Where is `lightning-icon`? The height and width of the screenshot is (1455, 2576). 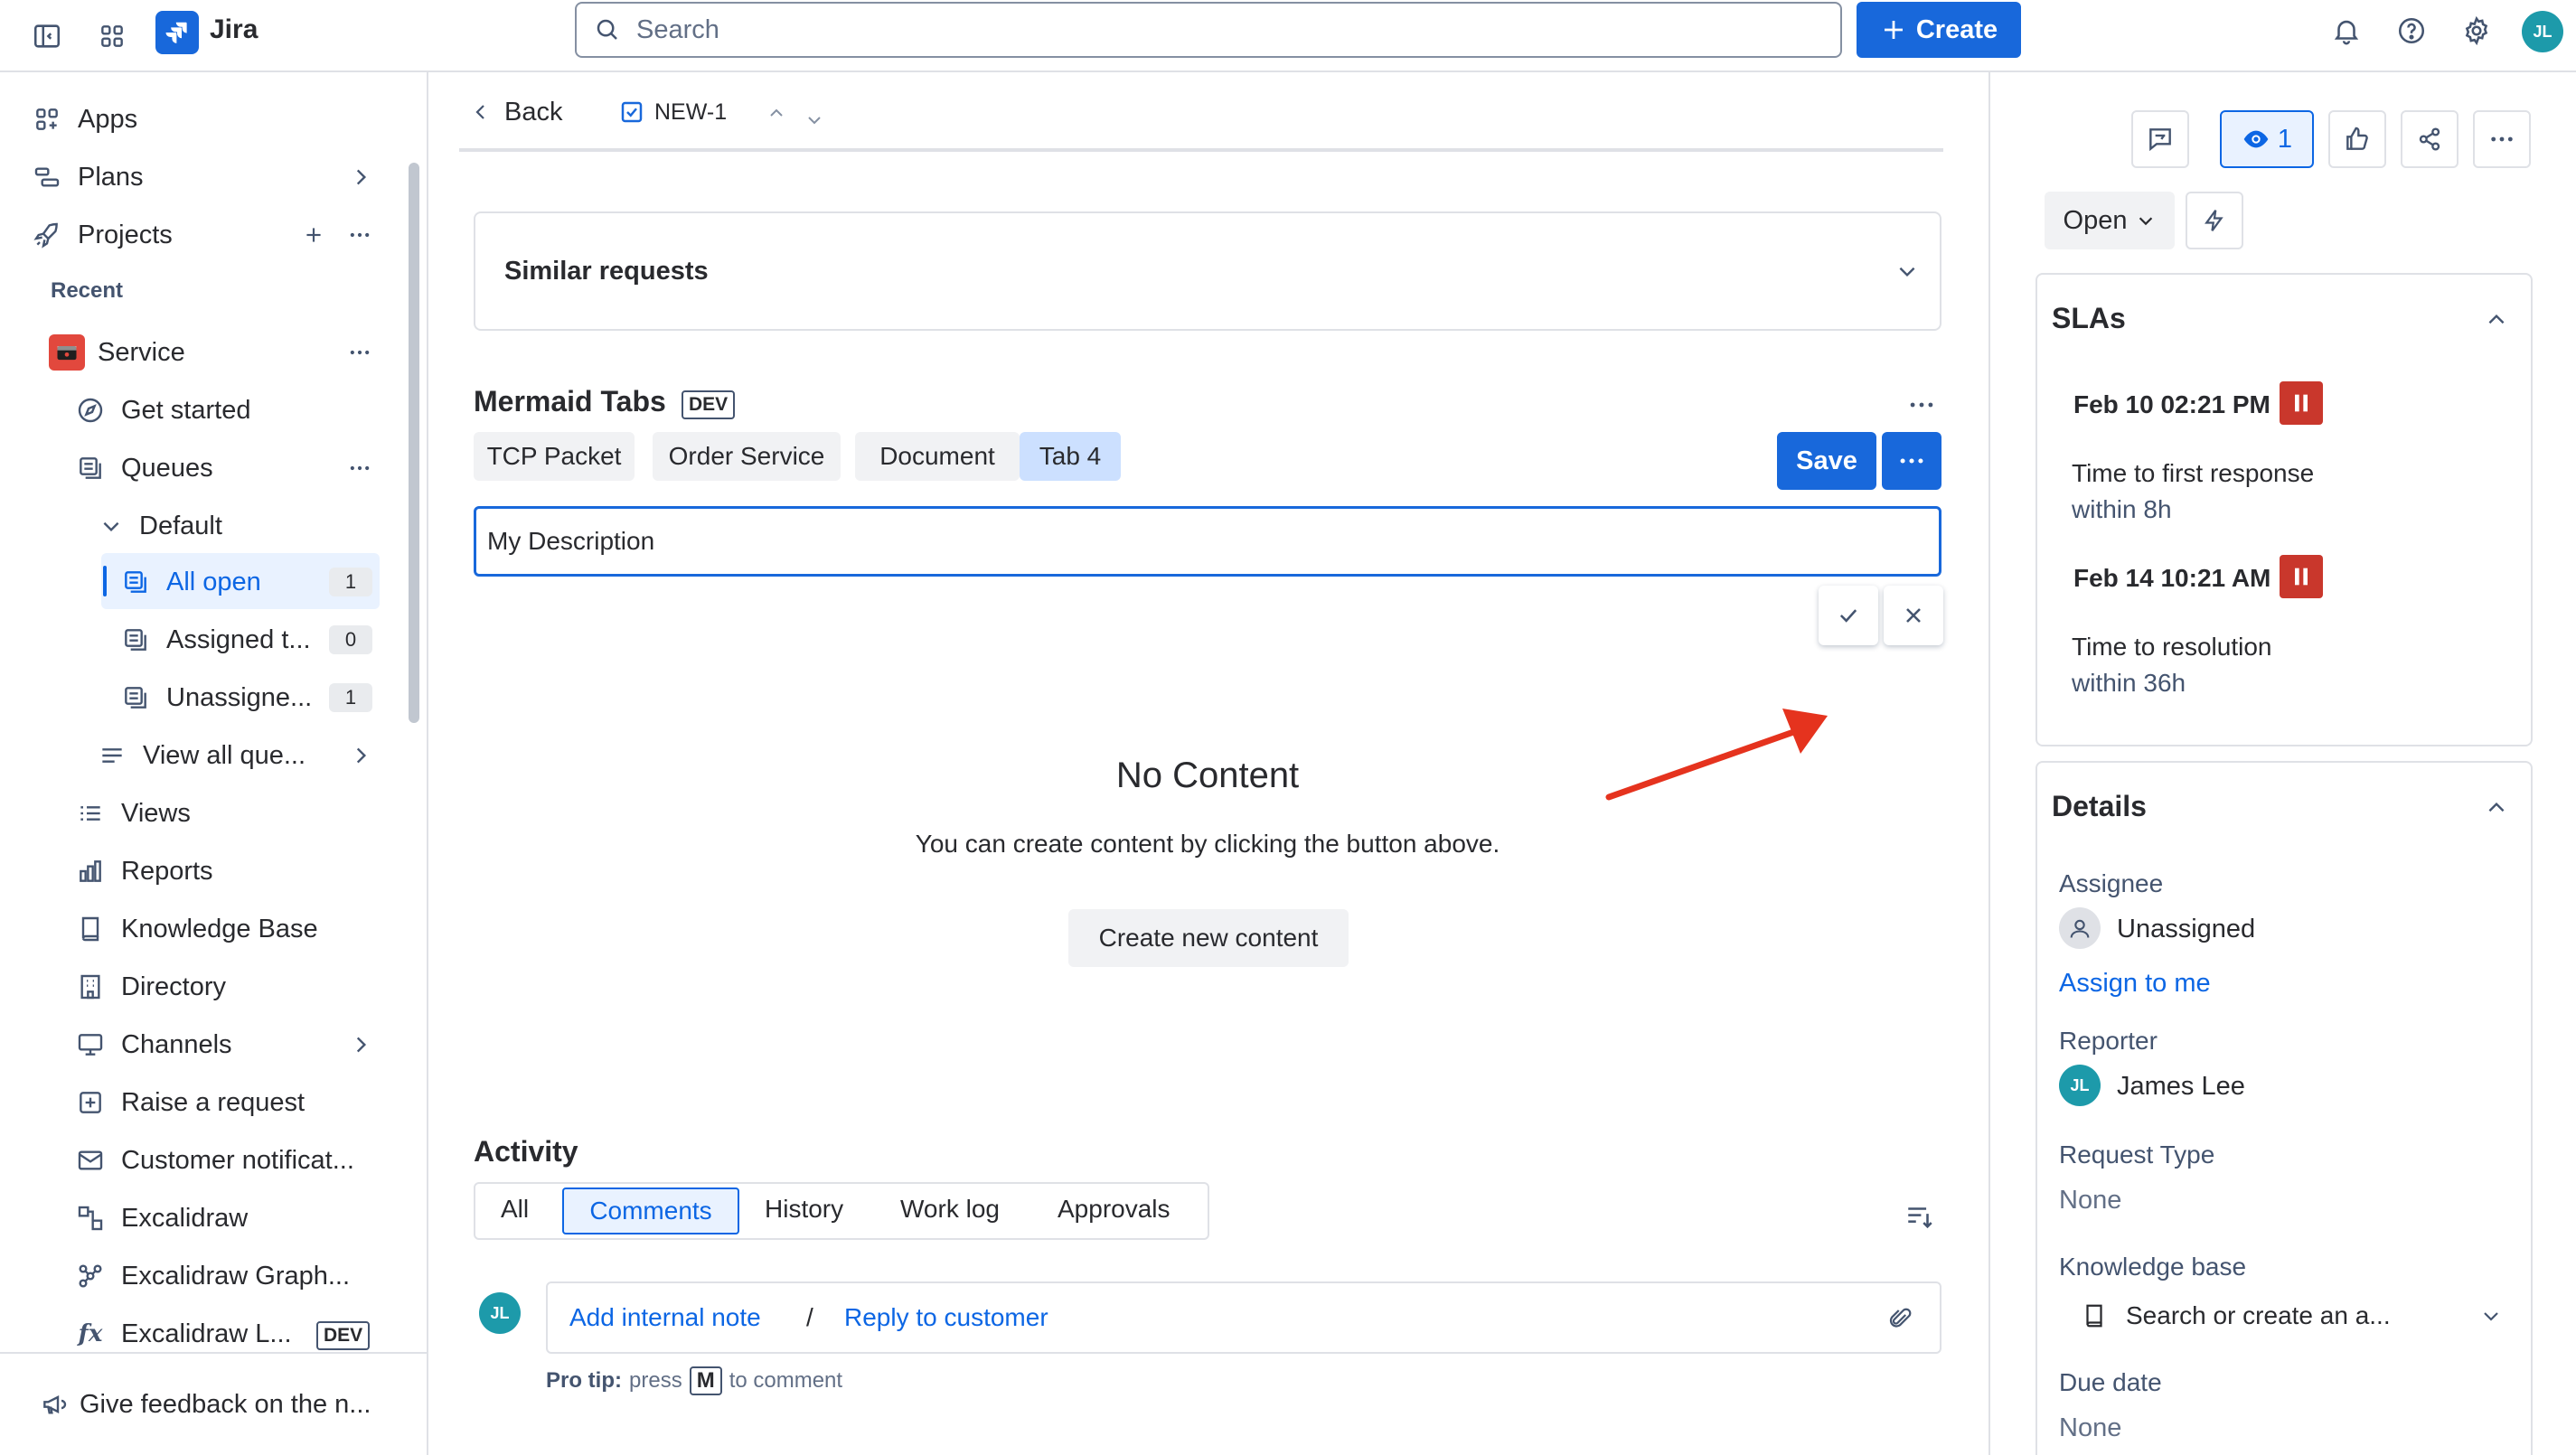
lightning-icon is located at coordinates (2215, 221).